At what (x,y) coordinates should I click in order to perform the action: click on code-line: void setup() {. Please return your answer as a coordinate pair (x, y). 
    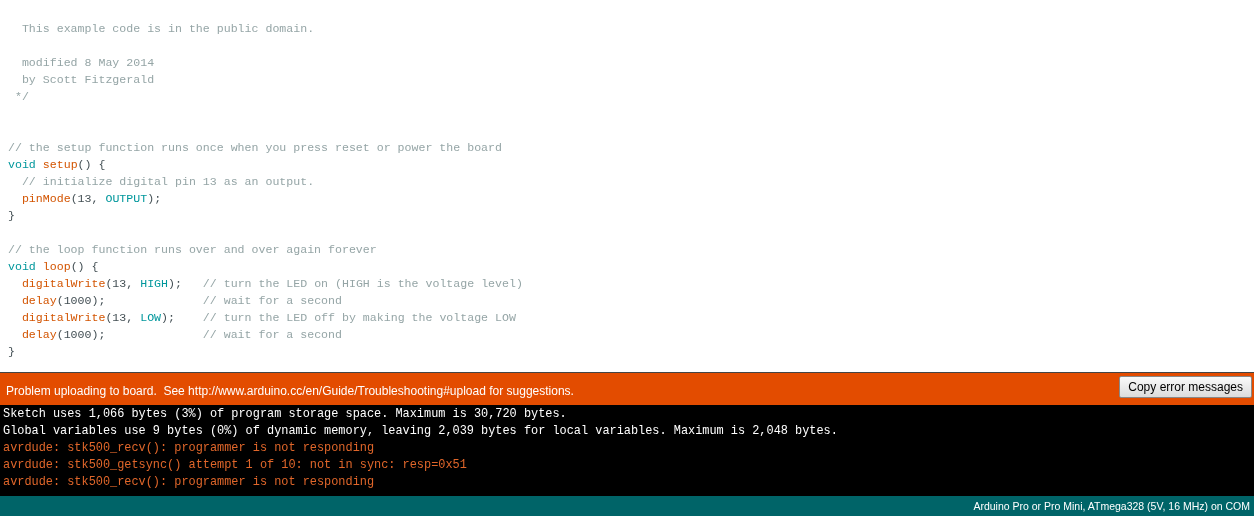
    Looking at the image, I should click on (57, 164).